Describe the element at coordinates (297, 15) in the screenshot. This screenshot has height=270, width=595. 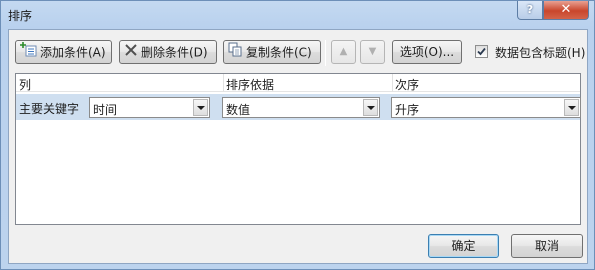
I see `title-bar: 排序 ? ✕` at that location.